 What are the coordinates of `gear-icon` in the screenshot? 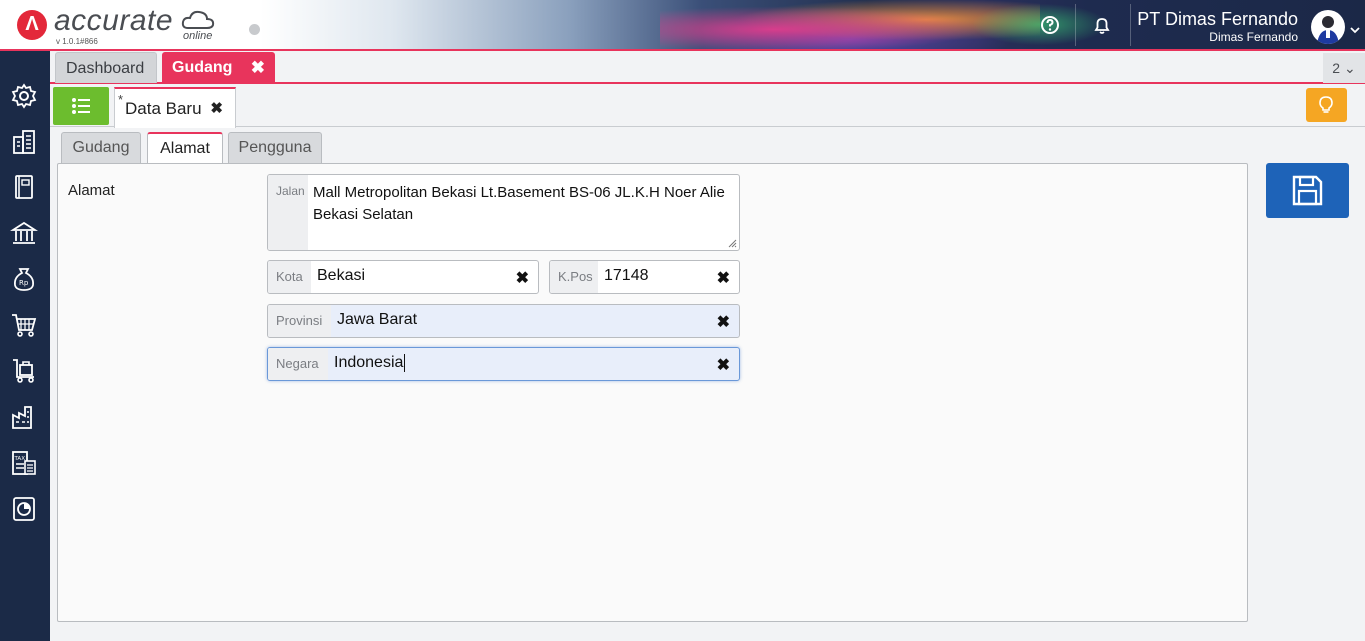 It's located at (25, 97).